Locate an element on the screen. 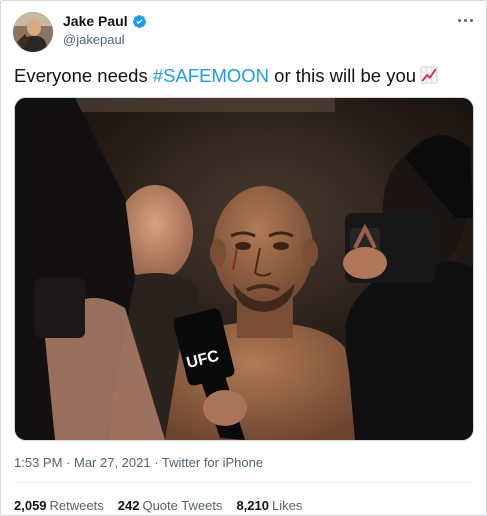  author-name-row: Jake Paul is located at coordinates (105, 21).